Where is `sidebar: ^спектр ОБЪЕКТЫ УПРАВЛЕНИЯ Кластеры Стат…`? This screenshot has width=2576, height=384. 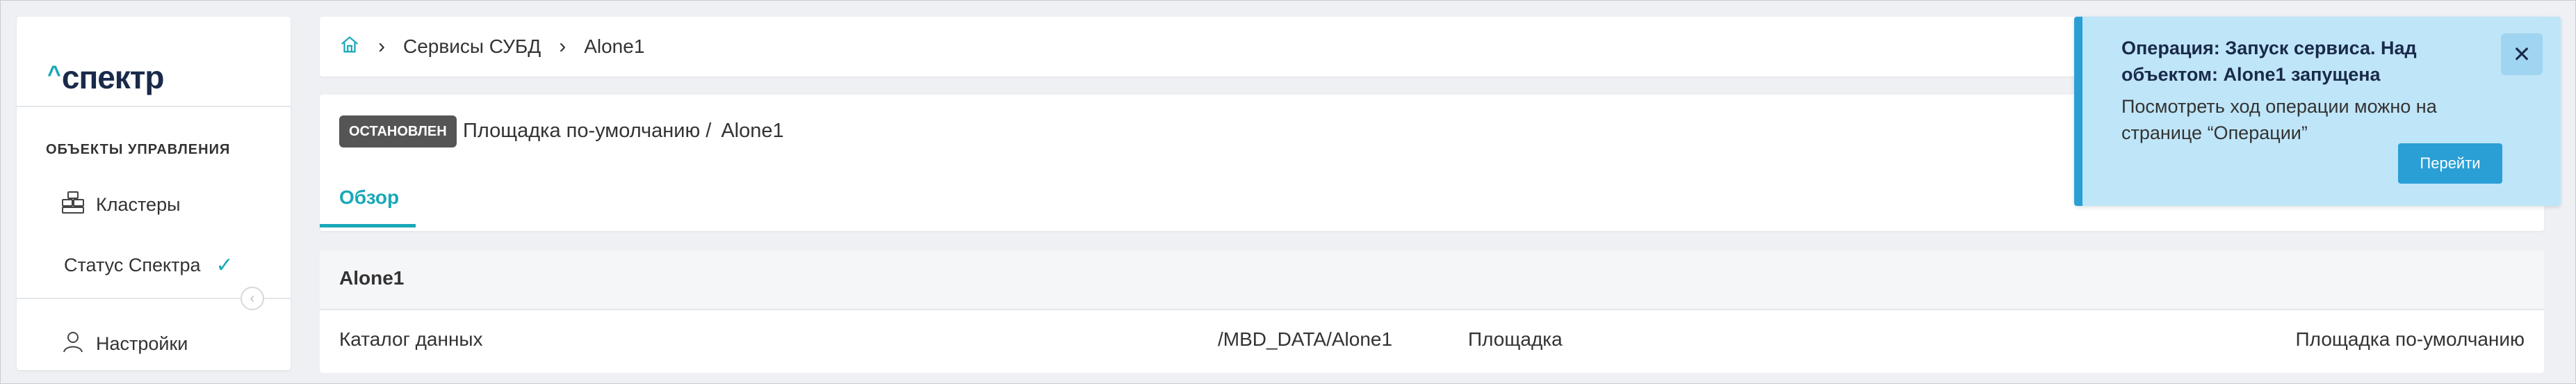
sidebar: ^спектр ОБЪЕКТЫ УПРАВЛЕНИЯ Кластеры Стат… is located at coordinates (154, 193).